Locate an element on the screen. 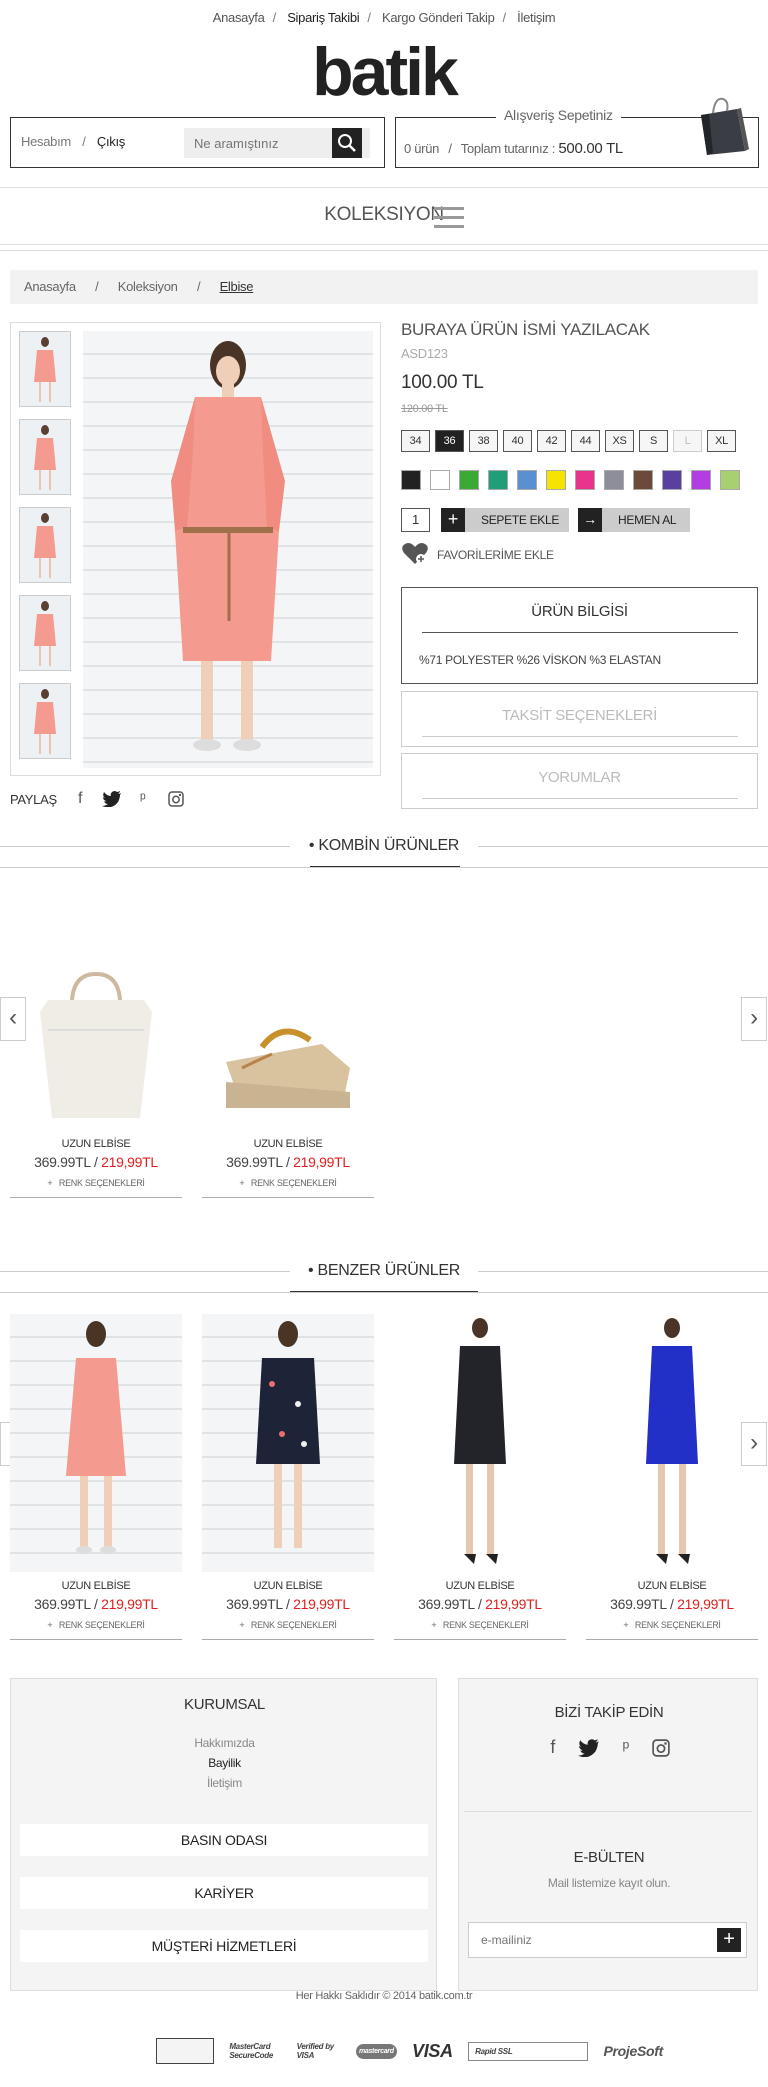 This screenshot has height=2087, width=768. size-option: 42 is located at coordinates (551, 441).